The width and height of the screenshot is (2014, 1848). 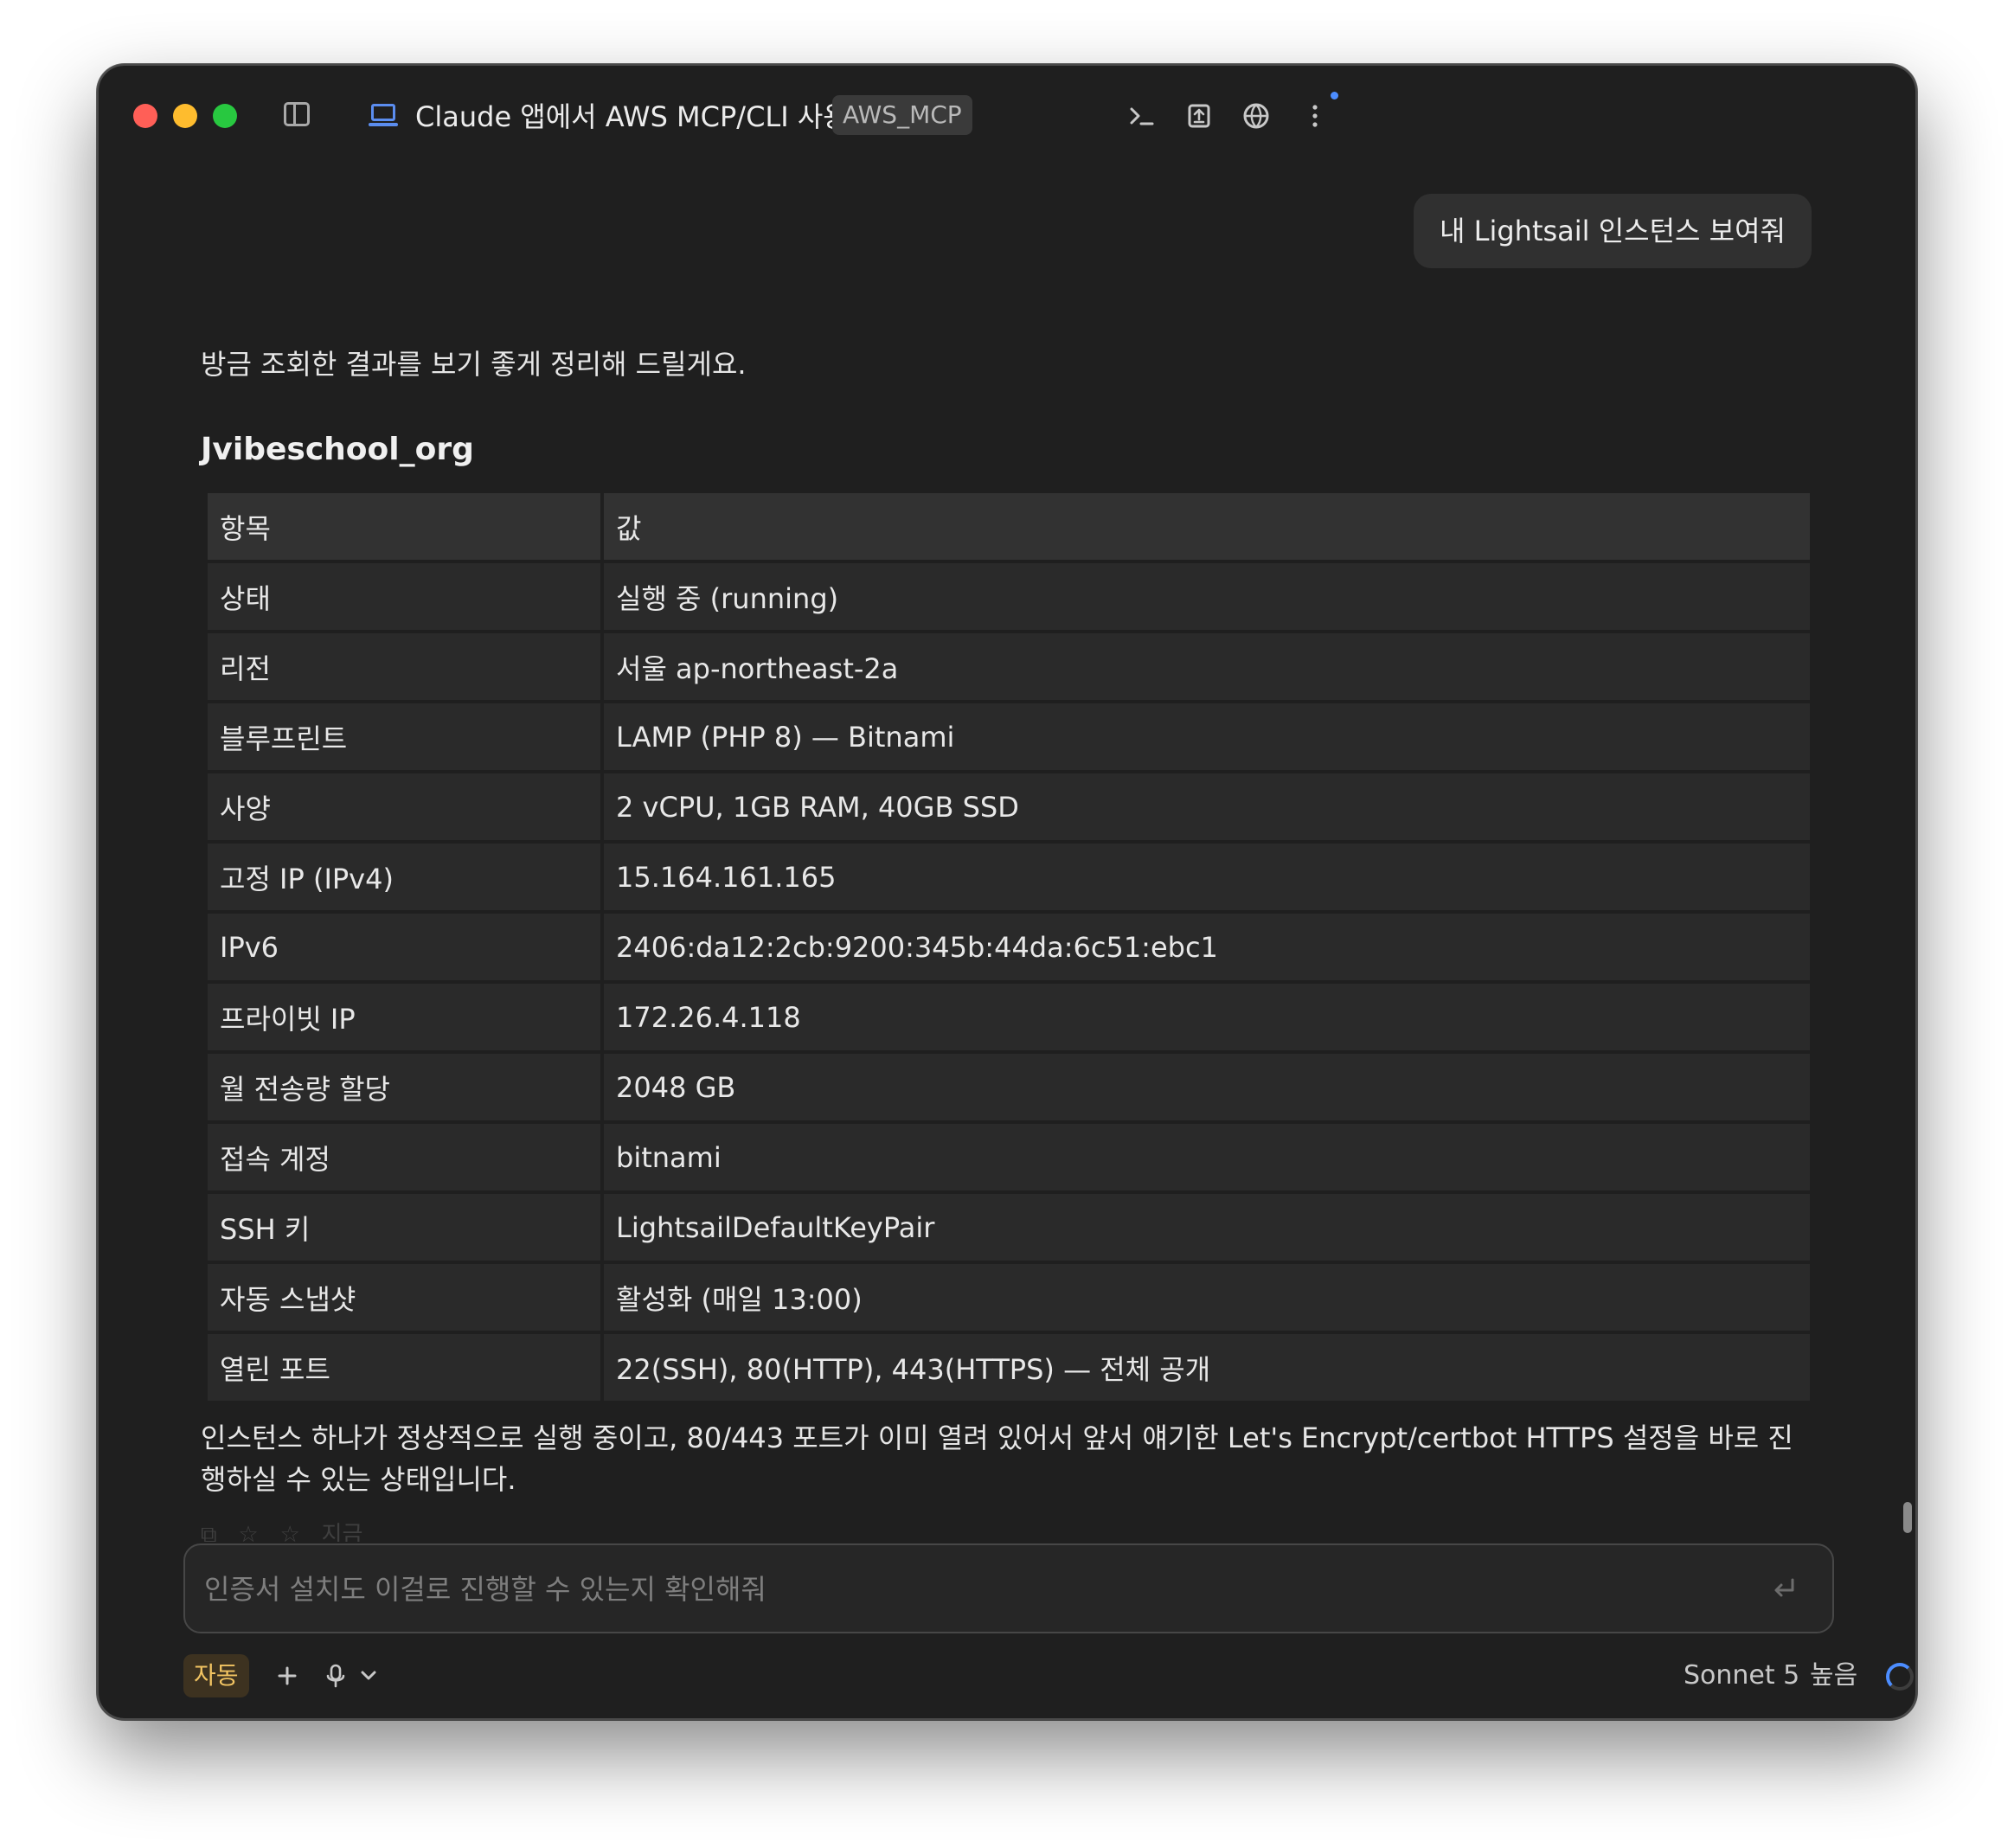 I want to click on plus-icon, so click(x=287, y=1676).